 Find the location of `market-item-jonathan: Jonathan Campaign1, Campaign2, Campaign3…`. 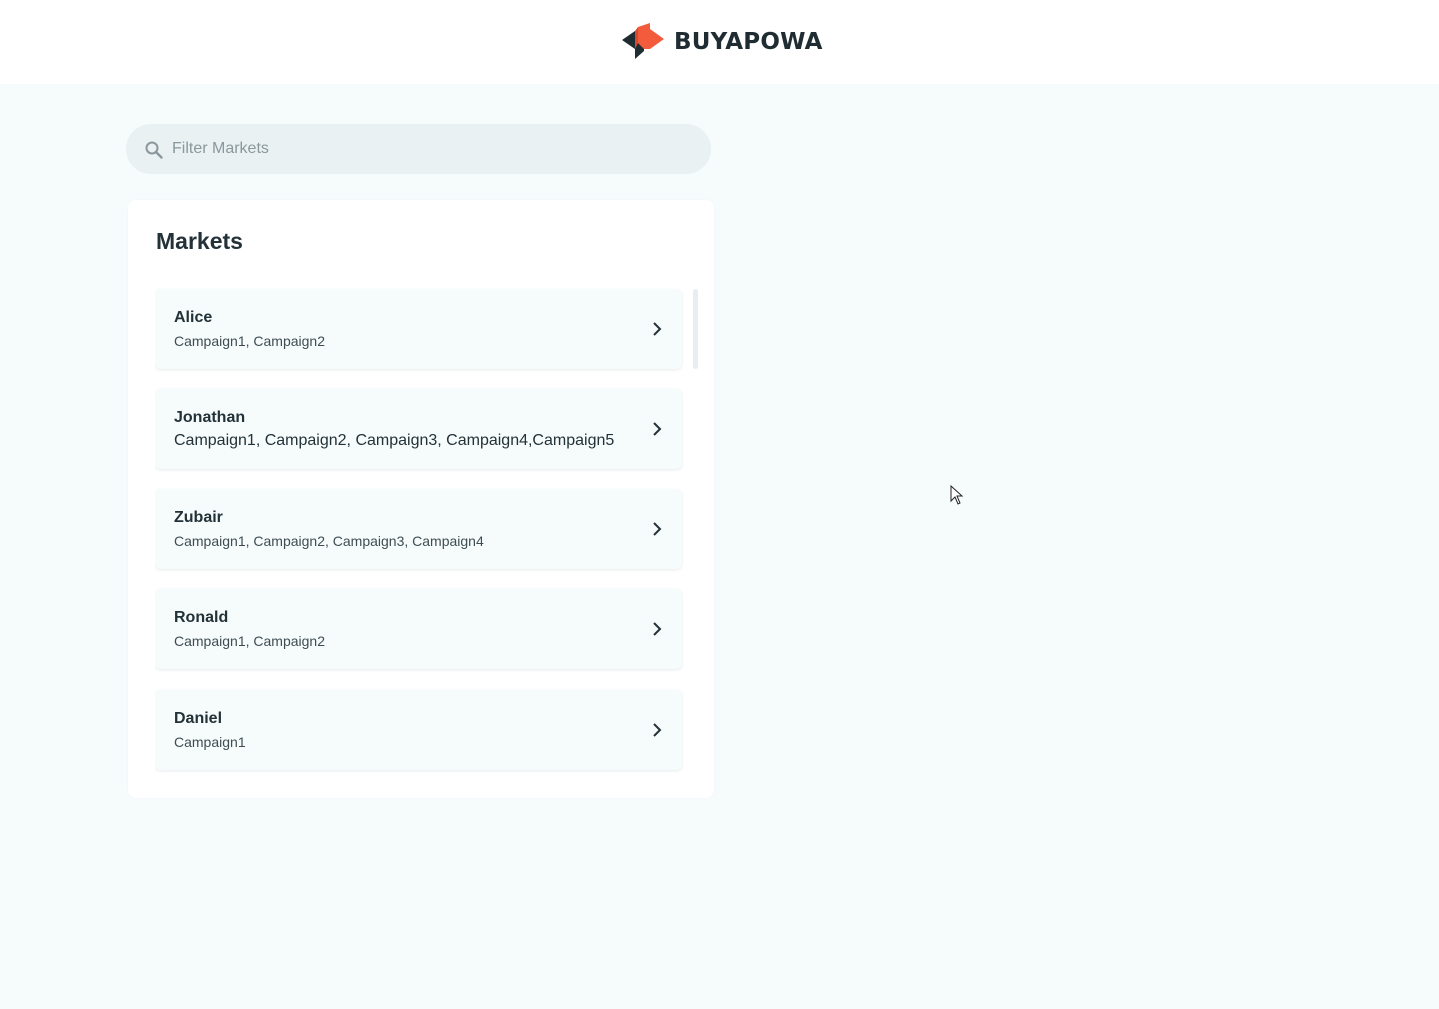

market-item-jonathan: Jonathan Campaign1, Campaign2, Campaign3… is located at coordinates (418, 429).